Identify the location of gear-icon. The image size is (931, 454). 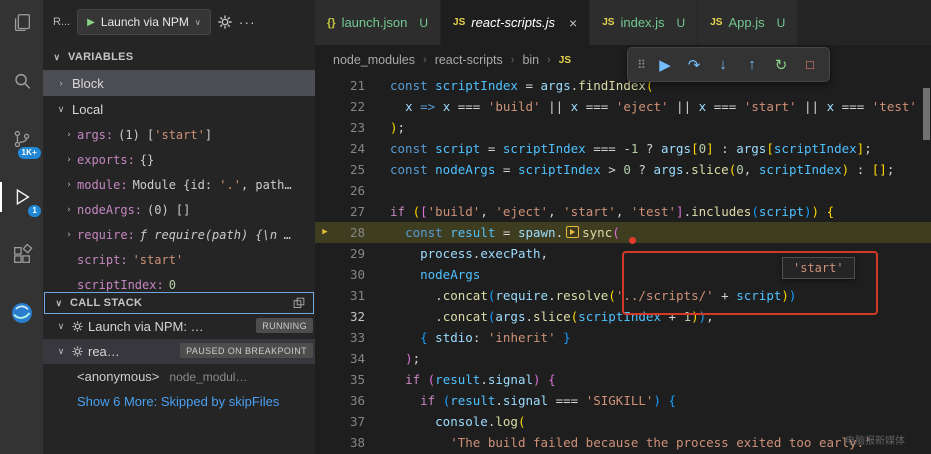
(225, 22).